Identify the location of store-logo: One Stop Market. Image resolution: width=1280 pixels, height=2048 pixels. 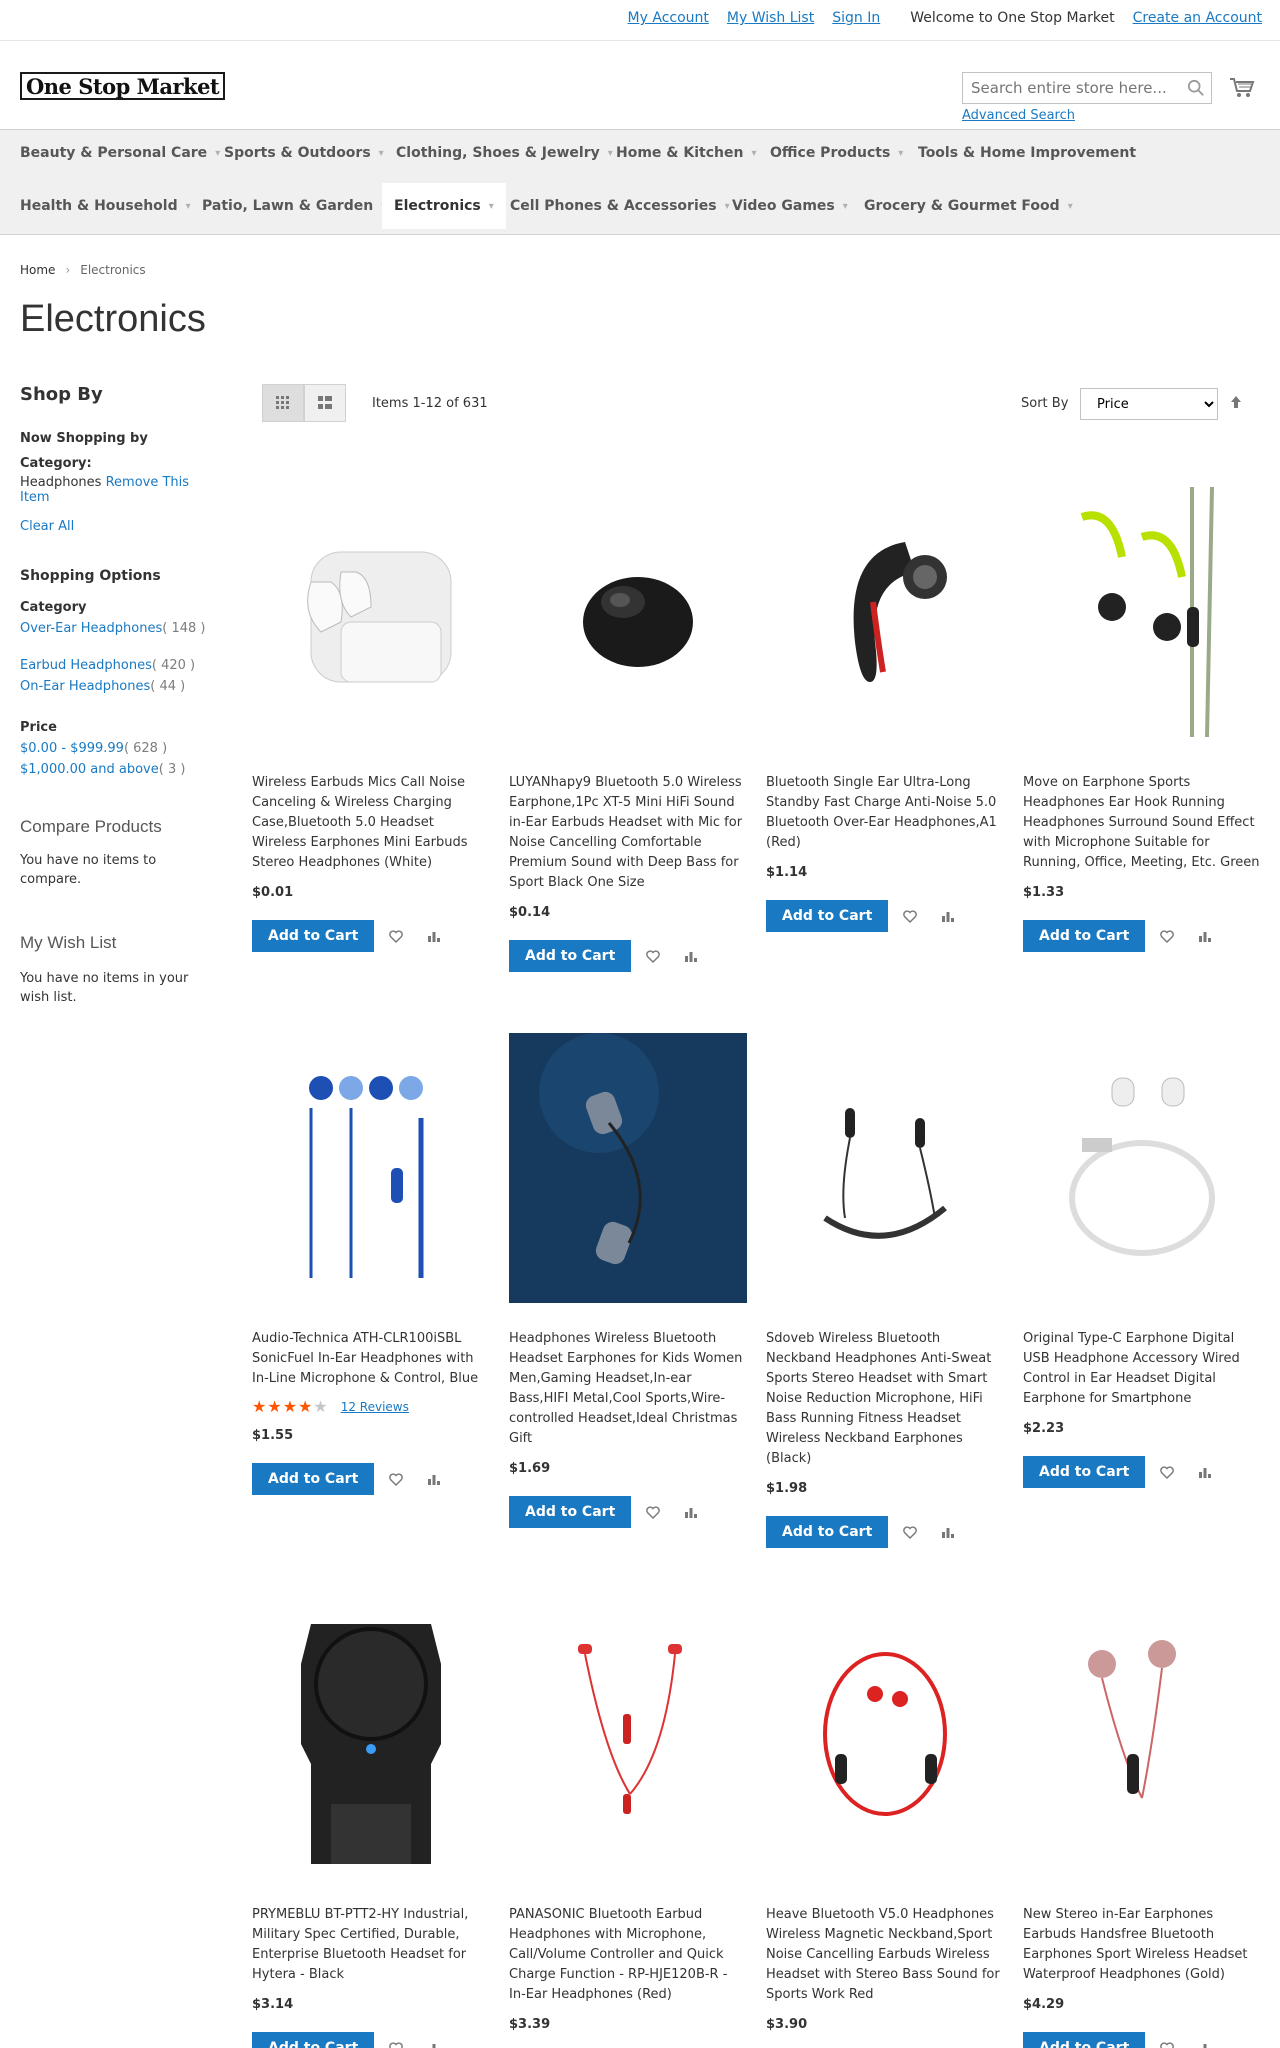
(123, 86).